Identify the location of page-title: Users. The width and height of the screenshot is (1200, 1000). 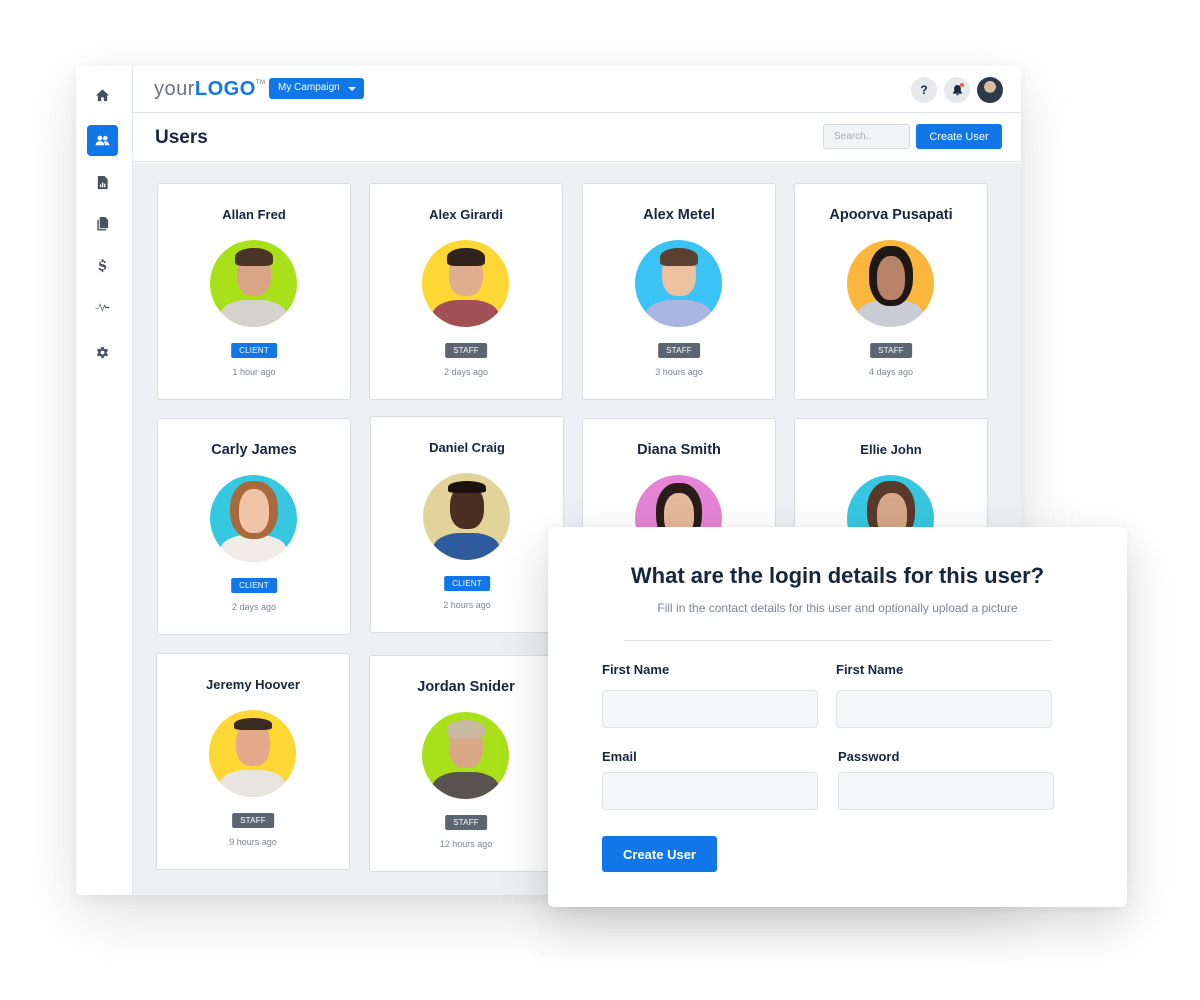
(181, 137).